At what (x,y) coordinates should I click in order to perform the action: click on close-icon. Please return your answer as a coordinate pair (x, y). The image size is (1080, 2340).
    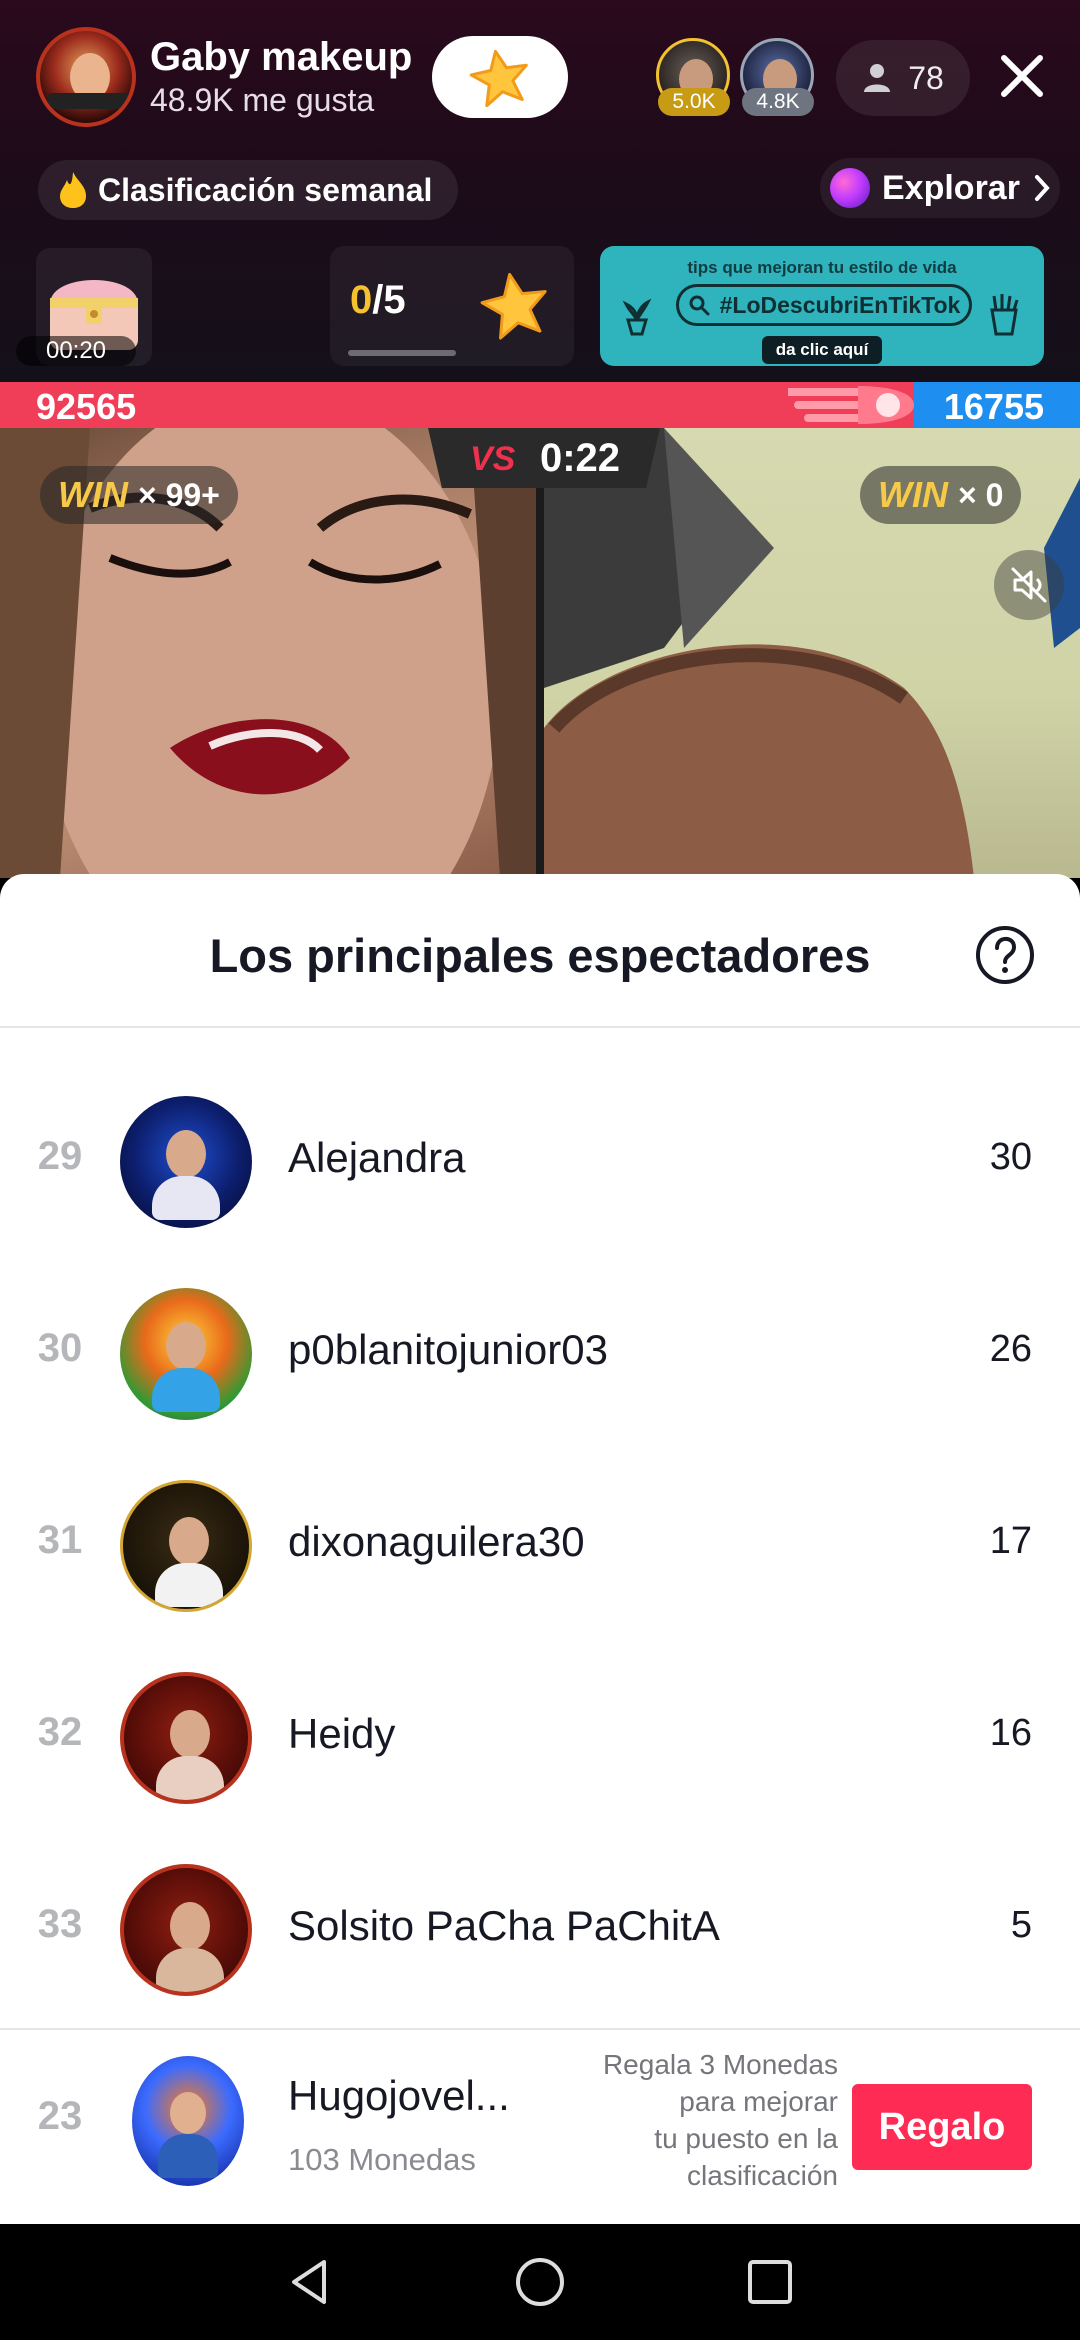
    Looking at the image, I should click on (1022, 76).